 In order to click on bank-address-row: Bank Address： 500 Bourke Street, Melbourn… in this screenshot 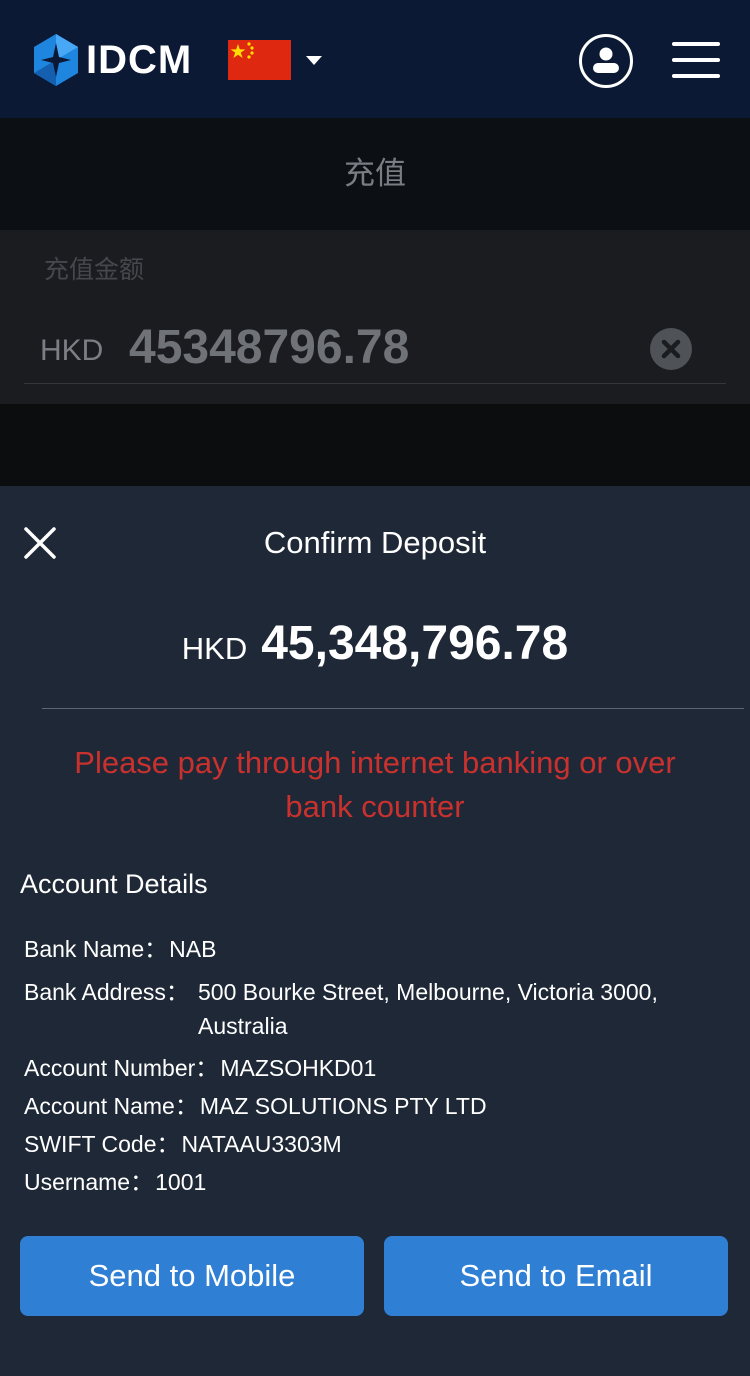, I will do `click(374, 1009)`.